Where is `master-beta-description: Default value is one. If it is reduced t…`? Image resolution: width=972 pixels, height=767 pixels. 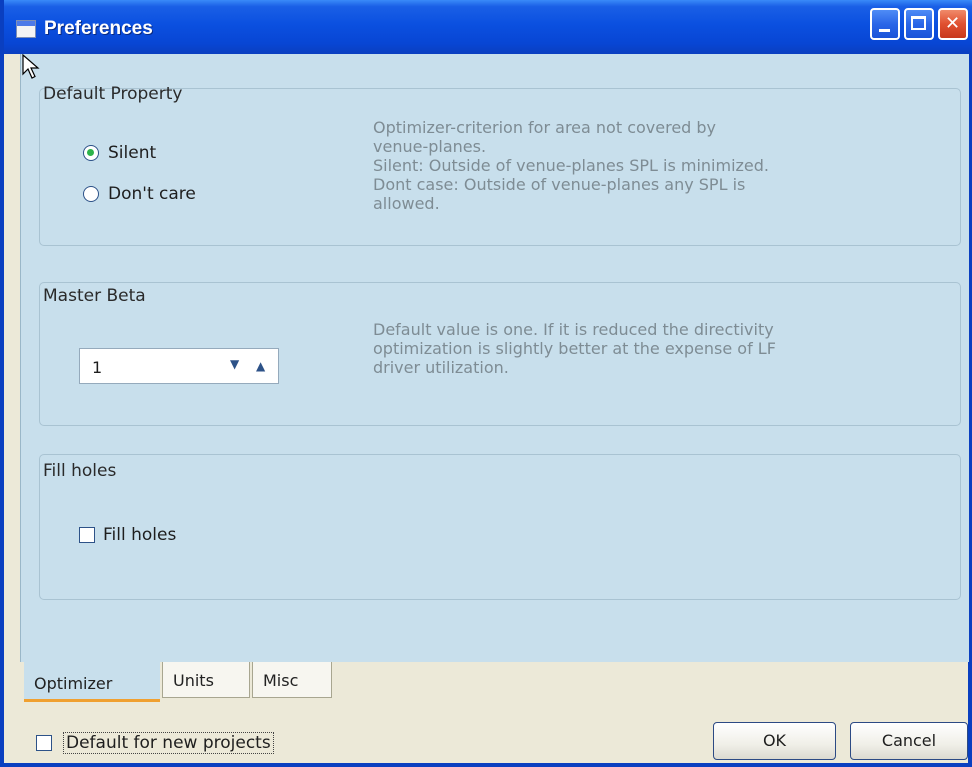 master-beta-description: Default value is one. If it is reduced t… is located at coordinates (653, 348).